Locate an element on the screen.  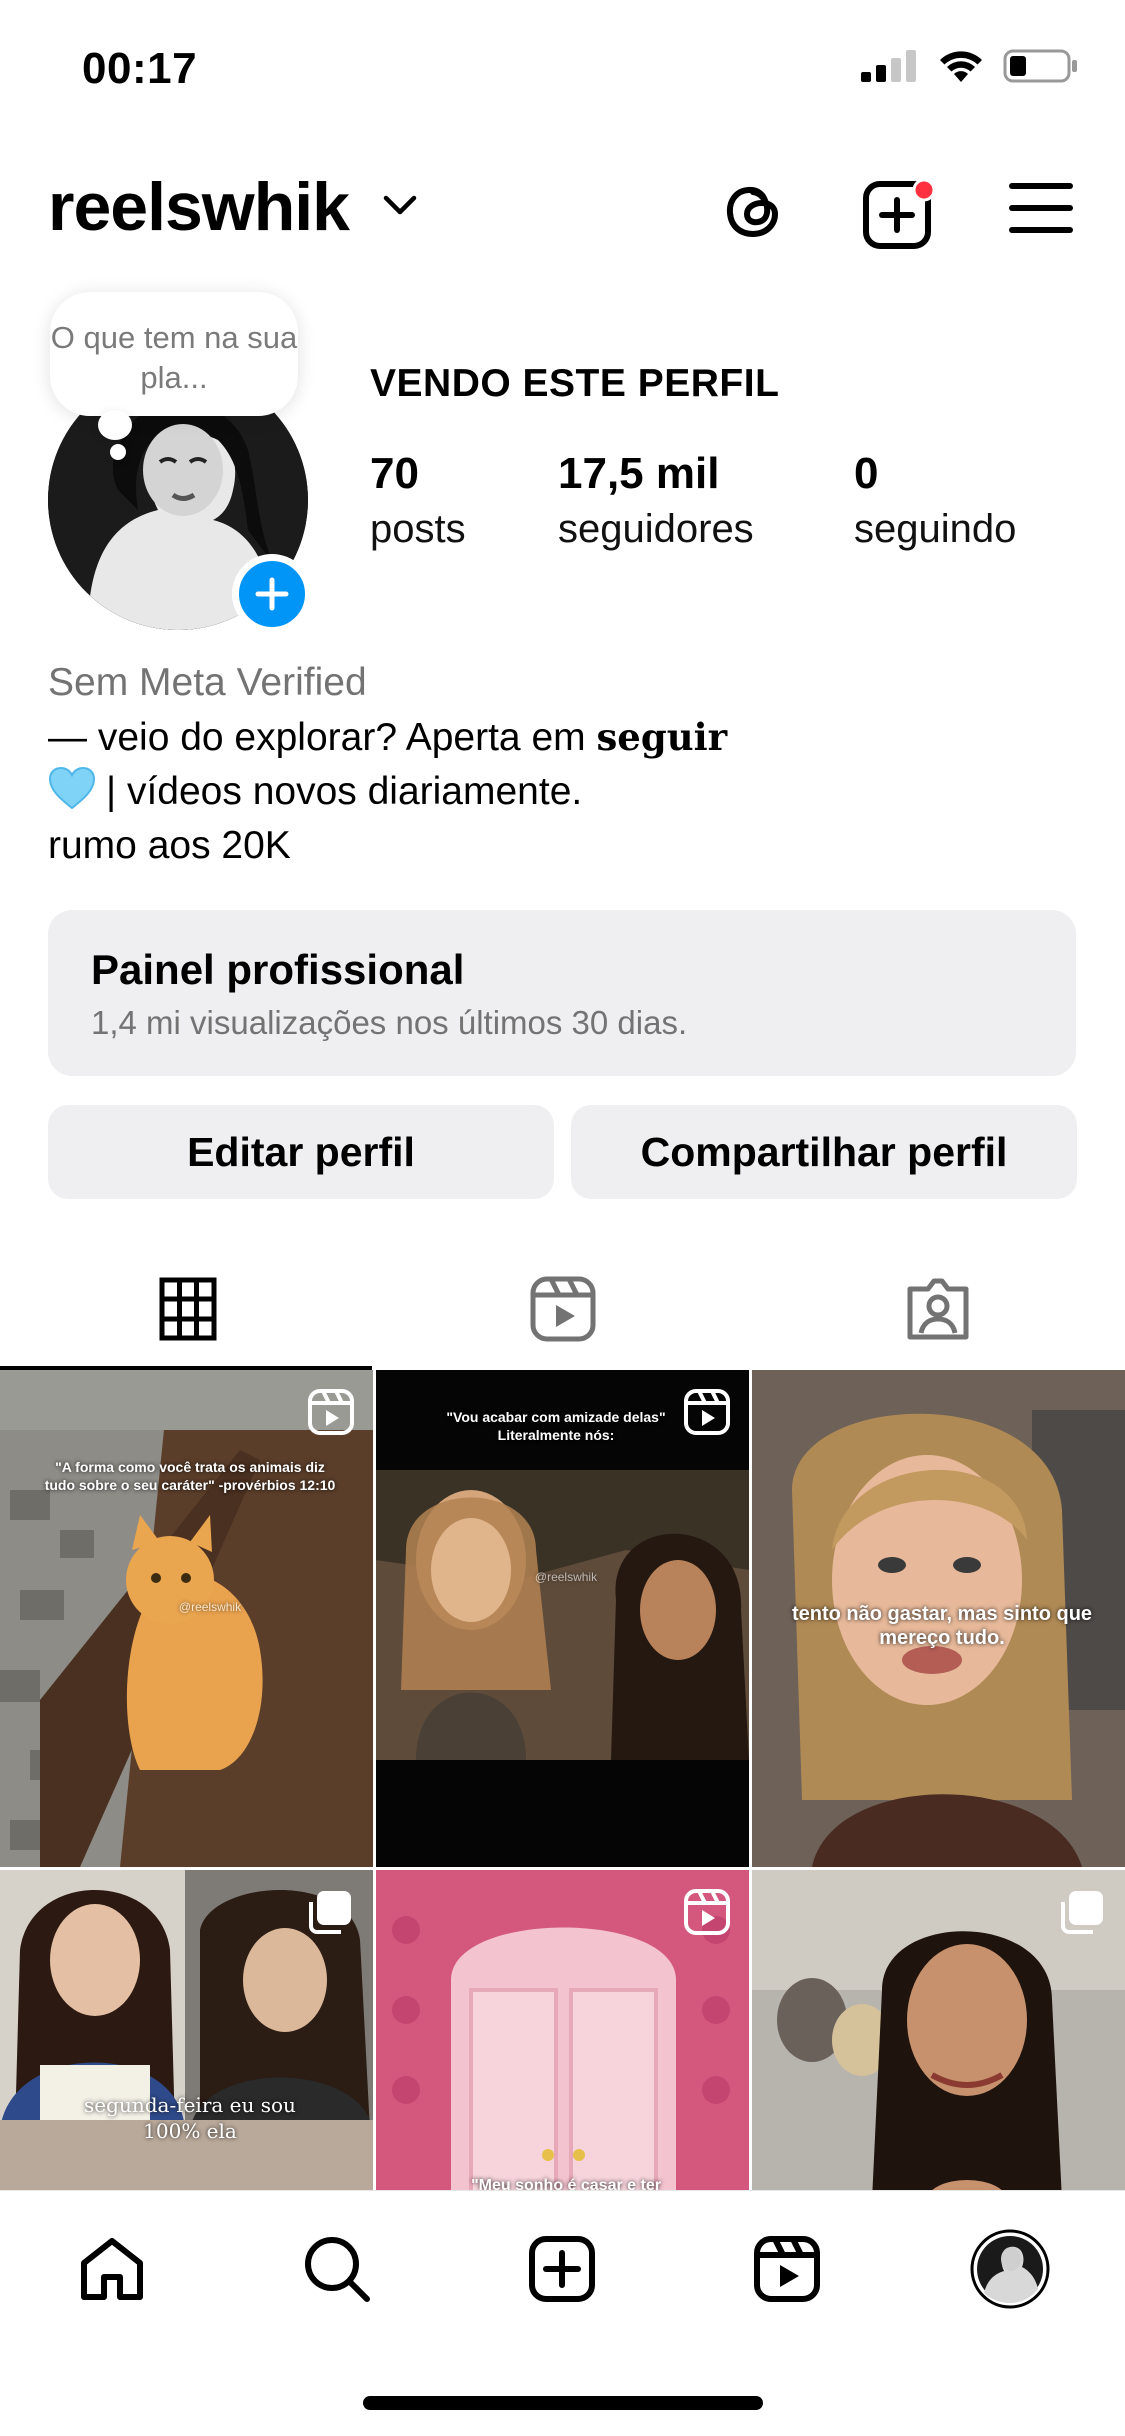
username-title: reelswhik is located at coordinates (199, 207).